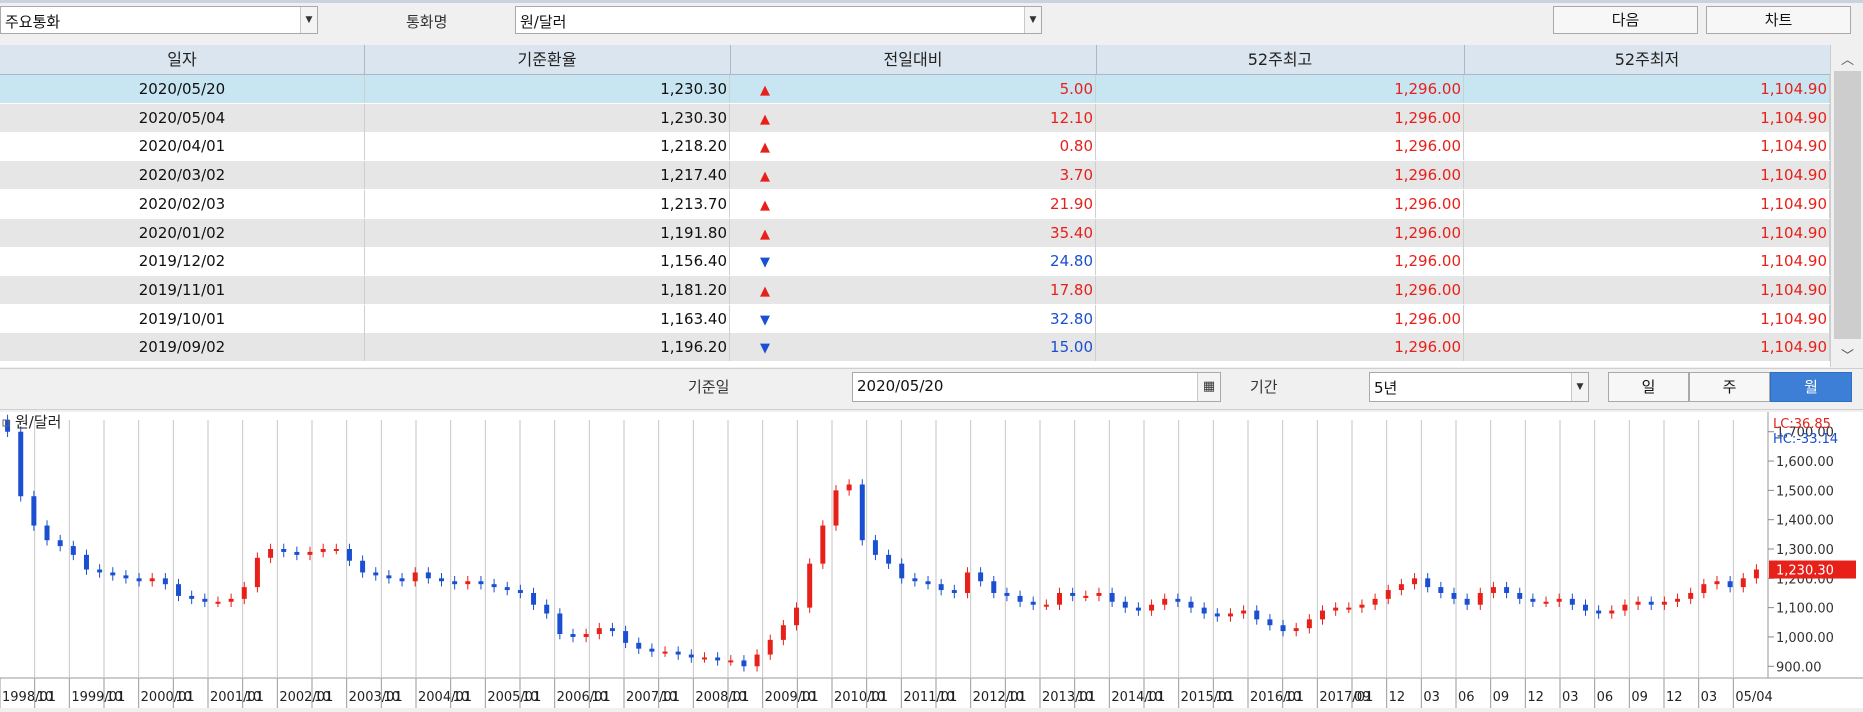 This screenshot has width=1863, height=712. What do you see at coordinates (915, 232) in the screenshot?
I see `table-row: 2020/01/02 1,191.80 ▲ 35.40 1,296.00 1,104.90` at bounding box center [915, 232].